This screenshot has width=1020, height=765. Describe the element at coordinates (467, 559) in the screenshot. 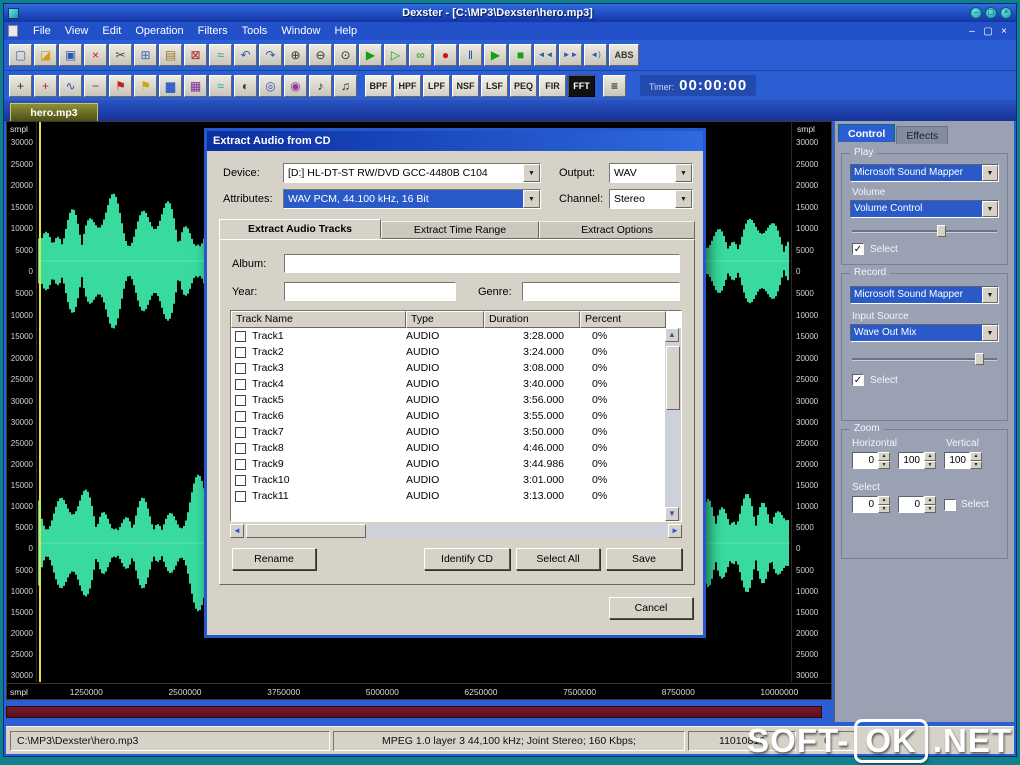

I see `identify-cd-button: Identify CD` at that location.